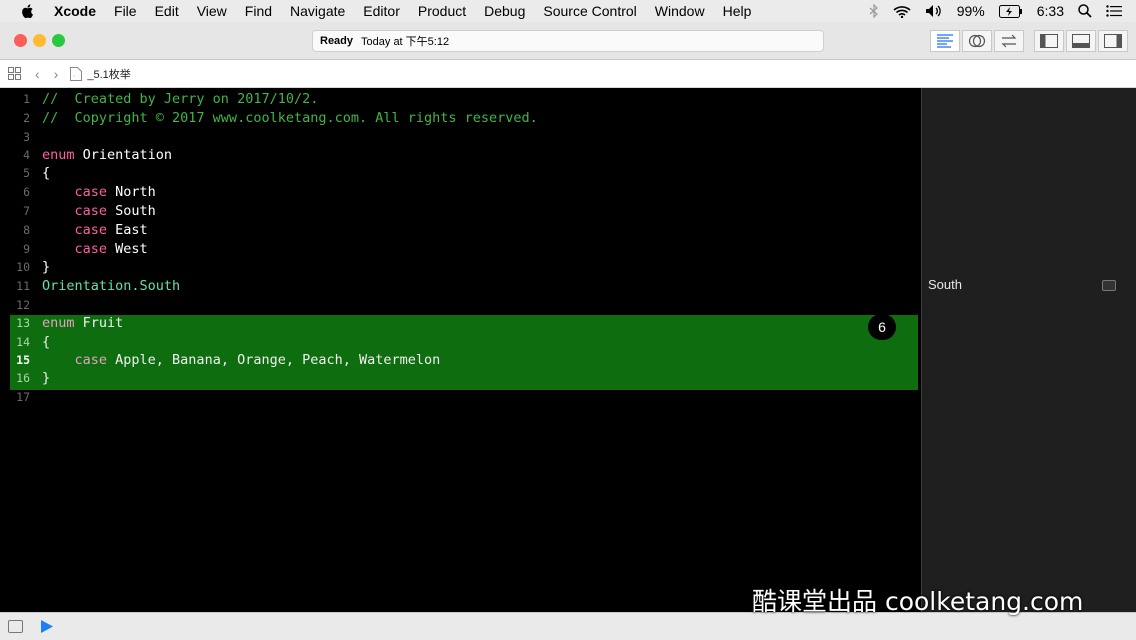 The height and width of the screenshot is (640, 1136). Describe the element at coordinates (26, 249) in the screenshot. I see `line-number: 9` at that location.